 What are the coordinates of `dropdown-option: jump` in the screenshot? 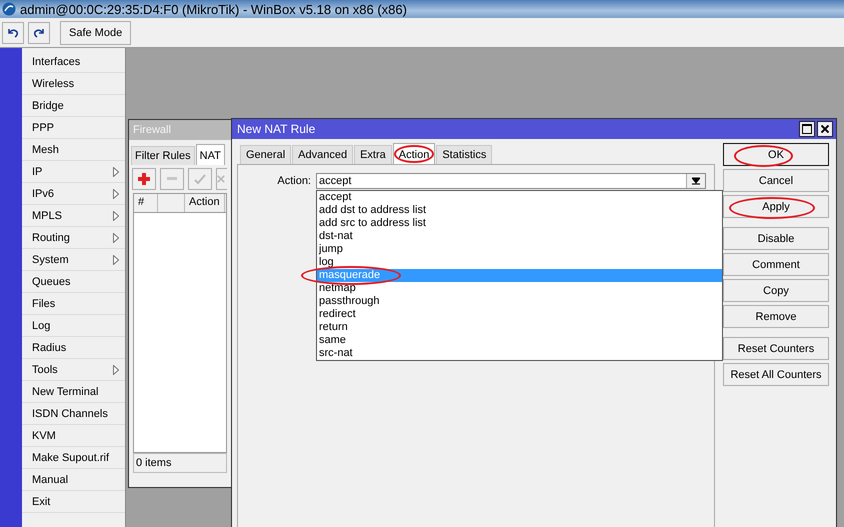 It's located at (519, 249).